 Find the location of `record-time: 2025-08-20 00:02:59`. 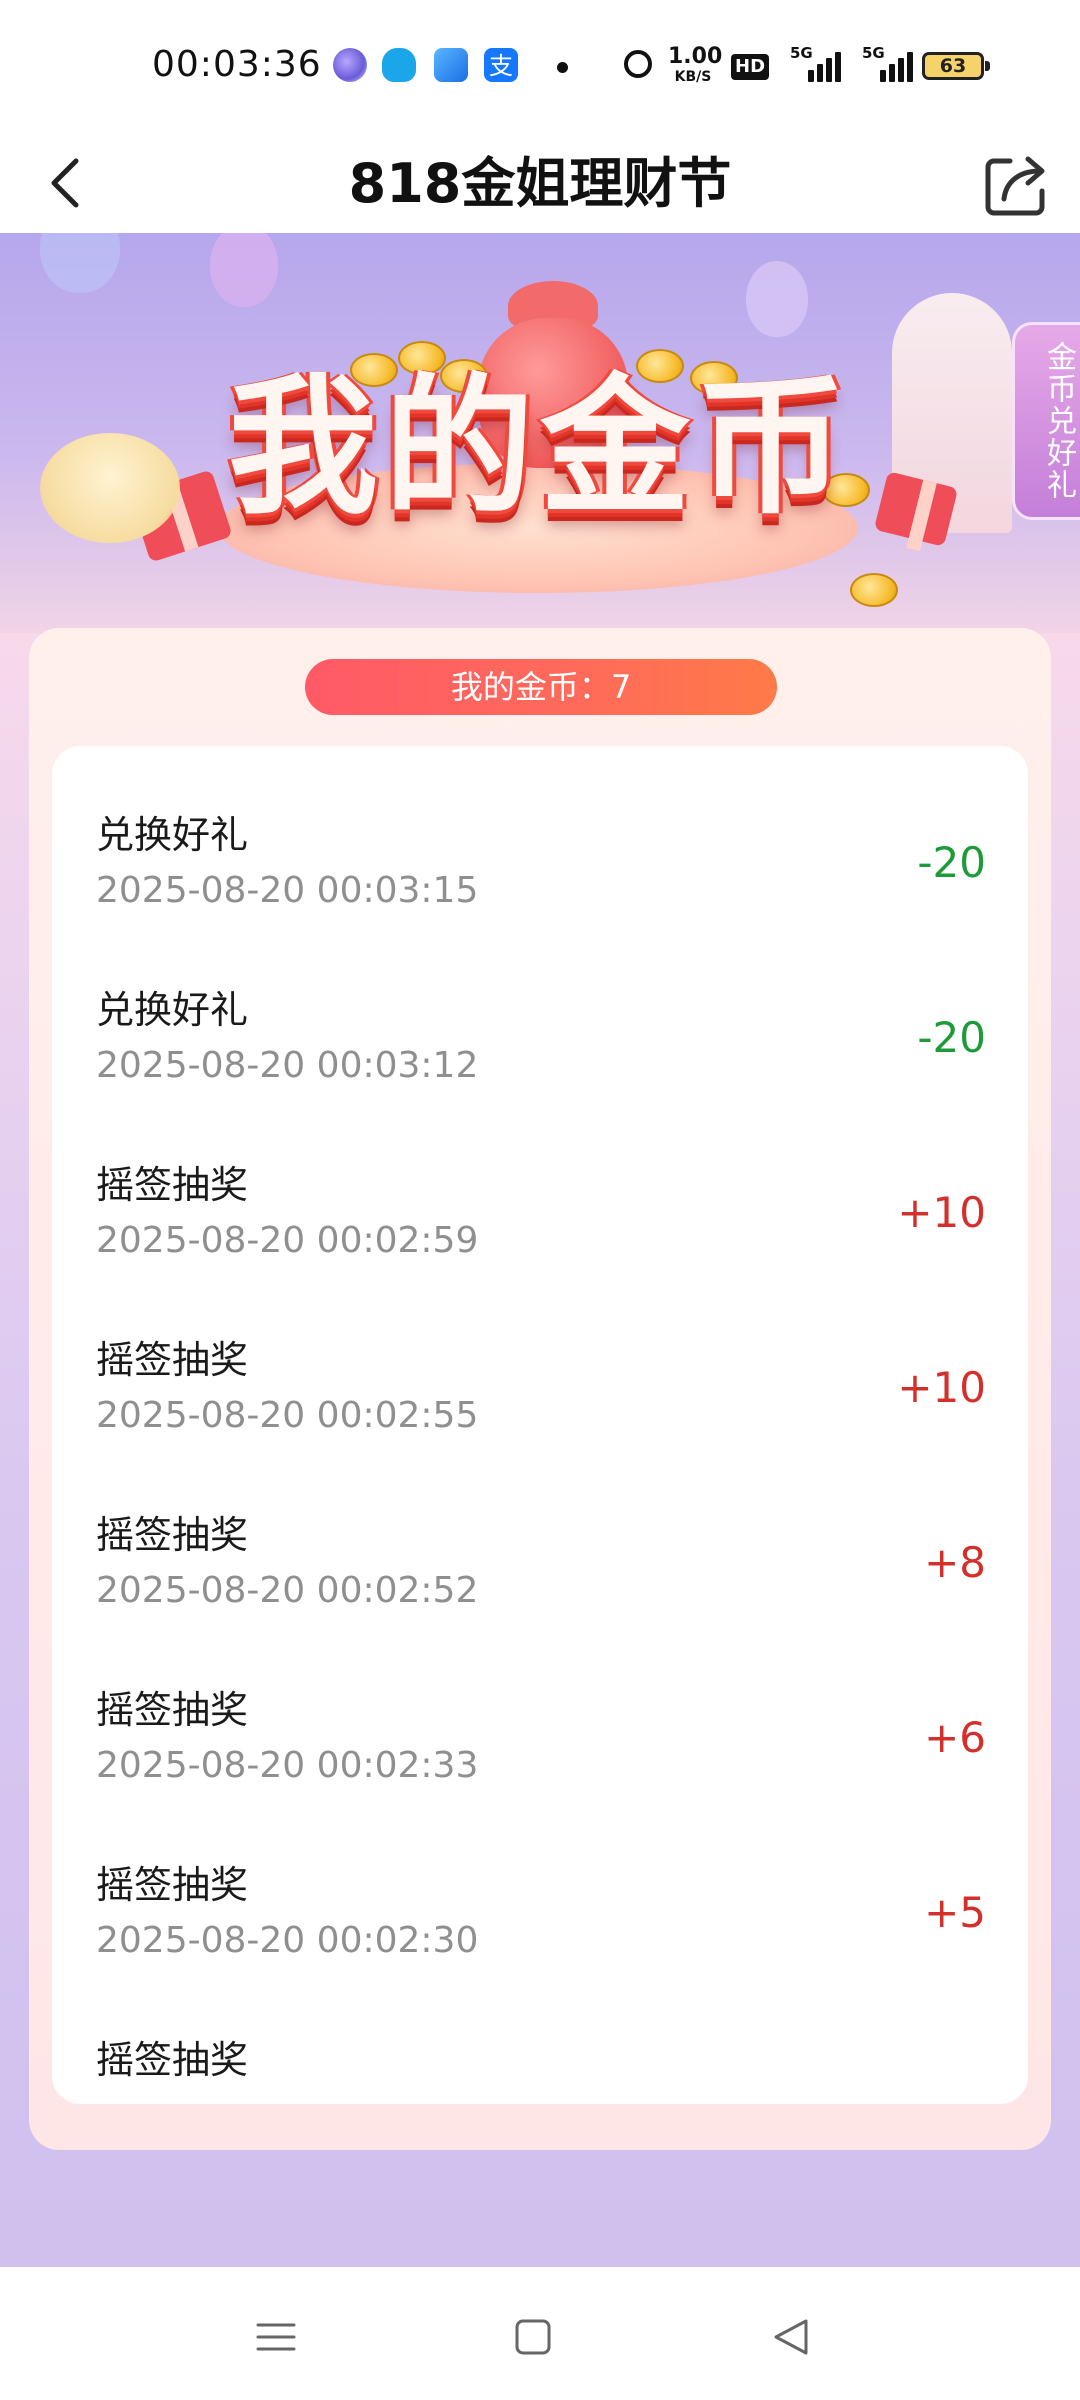

record-time: 2025-08-20 00:02:59 is located at coordinates (287, 1240).